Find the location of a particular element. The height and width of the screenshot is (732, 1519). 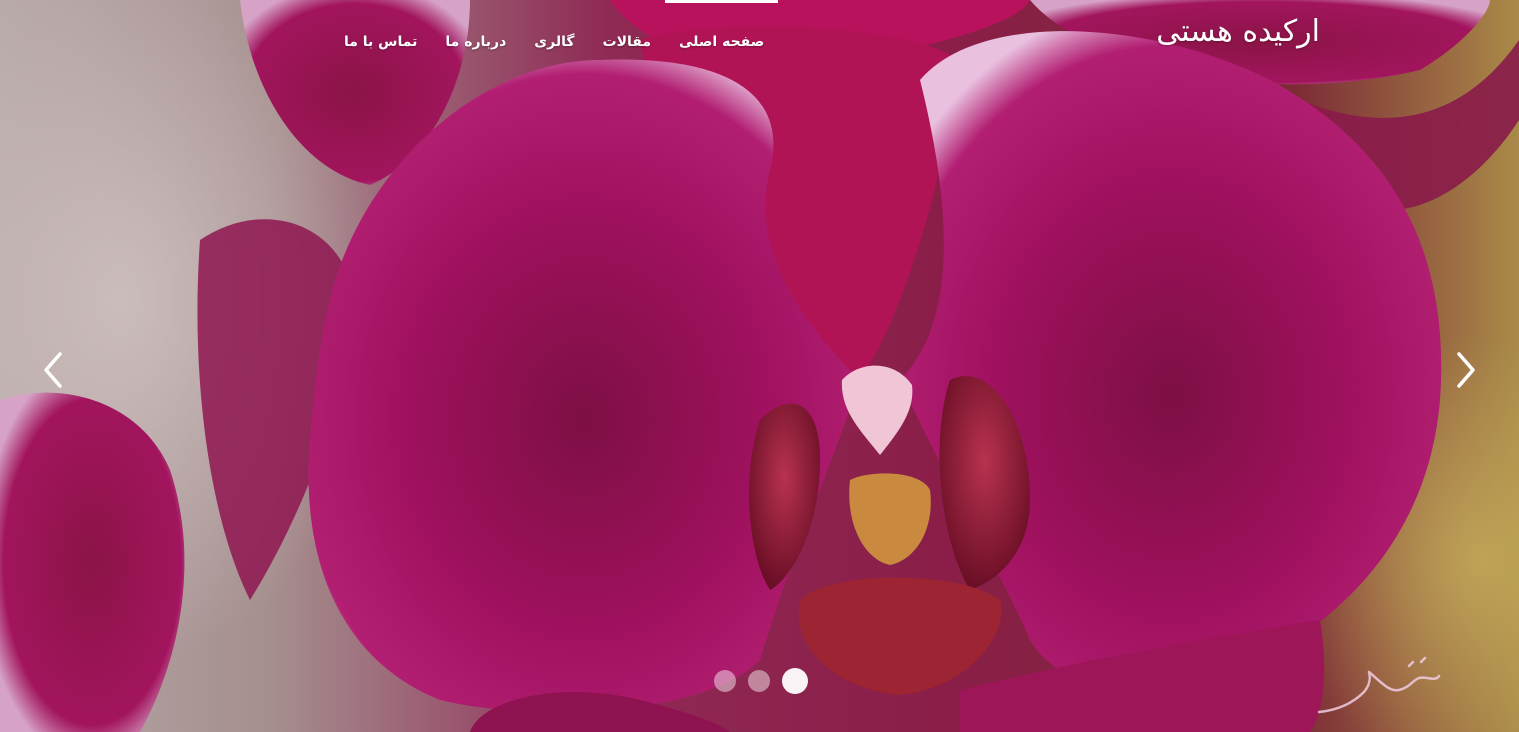

nav-item-home: صفحه اصلی is located at coordinates (722, 30).